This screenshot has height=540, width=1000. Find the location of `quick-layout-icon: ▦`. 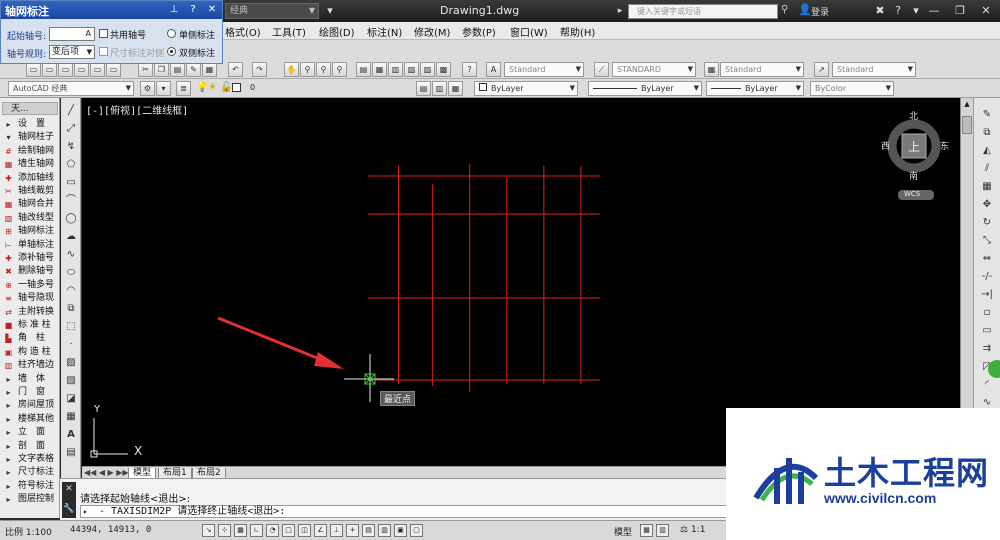

quick-layout-icon: ▦ is located at coordinates (646, 530).